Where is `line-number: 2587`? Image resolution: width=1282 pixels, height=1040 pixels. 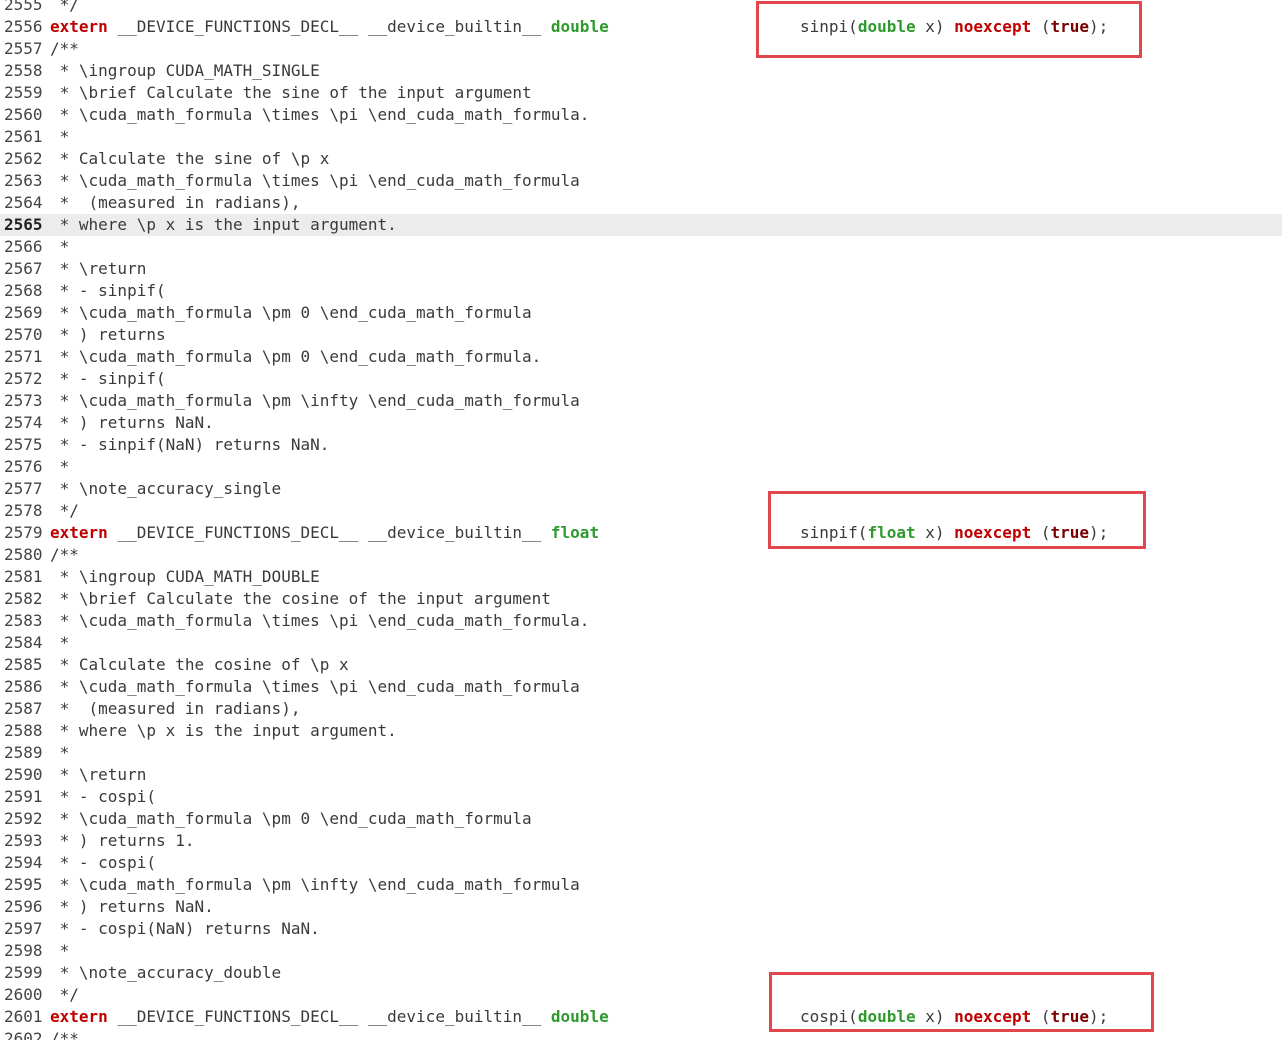
line-number: 2587 is located at coordinates (23, 708).